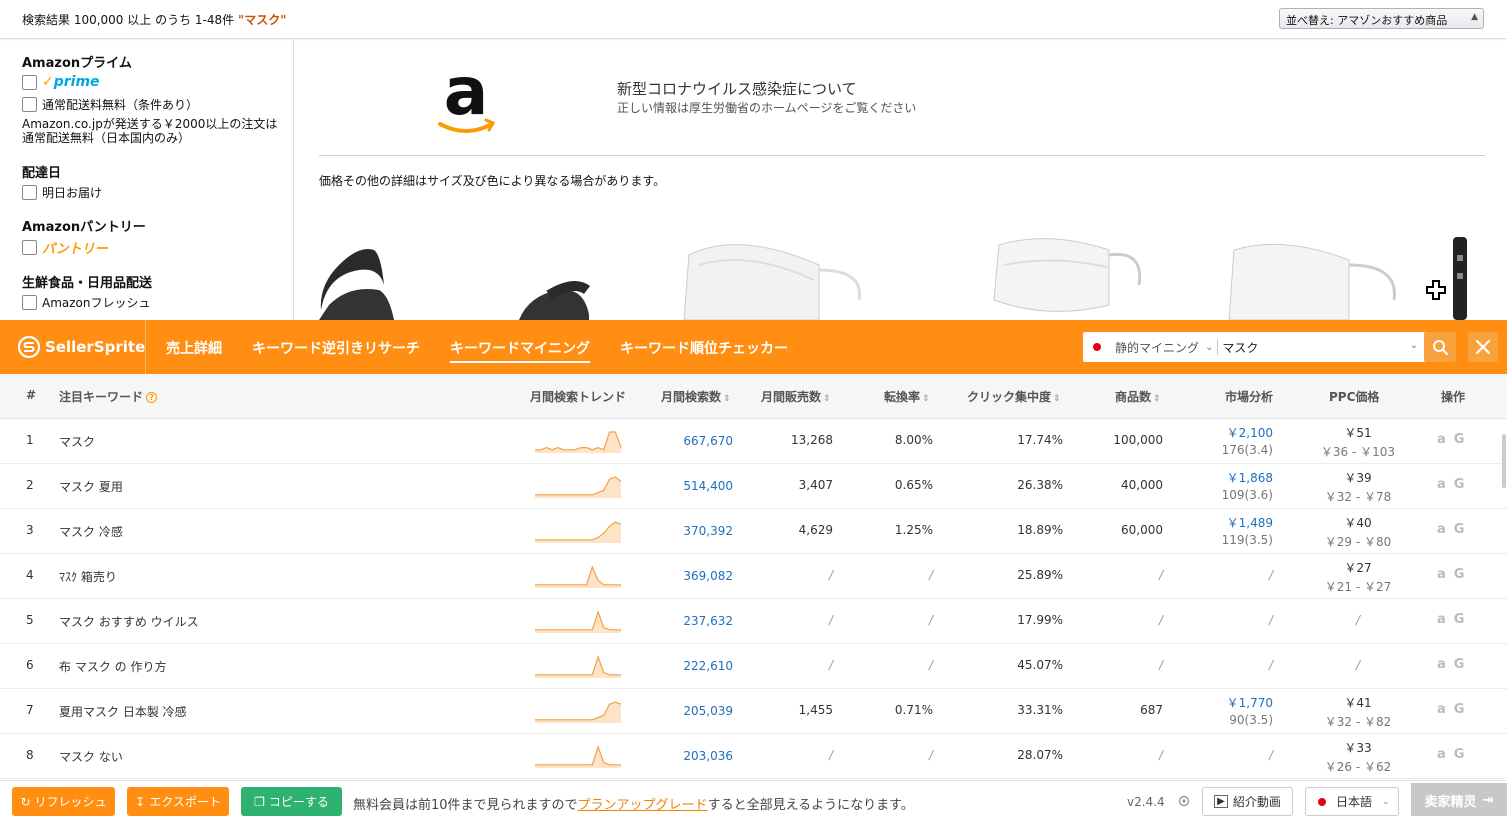 The width and height of the screenshot is (1507, 816). What do you see at coordinates (65, 247) in the screenshot?
I see `pantry-filter: パントリー` at bounding box center [65, 247].